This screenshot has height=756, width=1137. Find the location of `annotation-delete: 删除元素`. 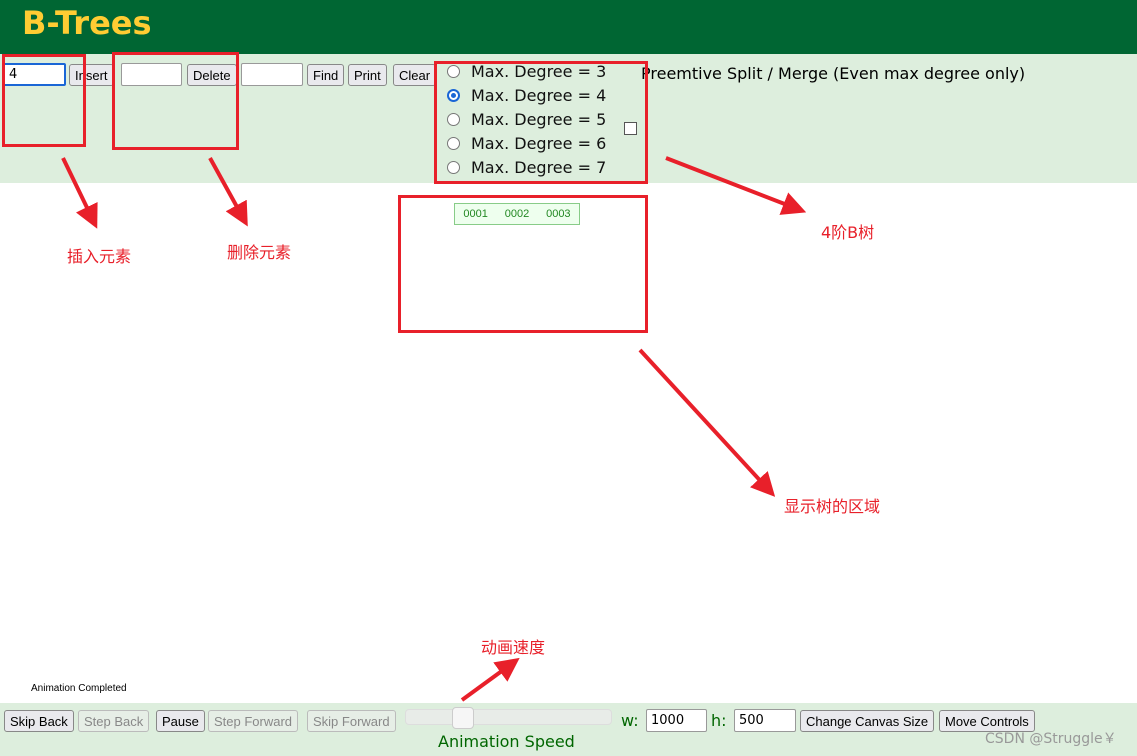

annotation-delete: 删除元素 is located at coordinates (259, 252).